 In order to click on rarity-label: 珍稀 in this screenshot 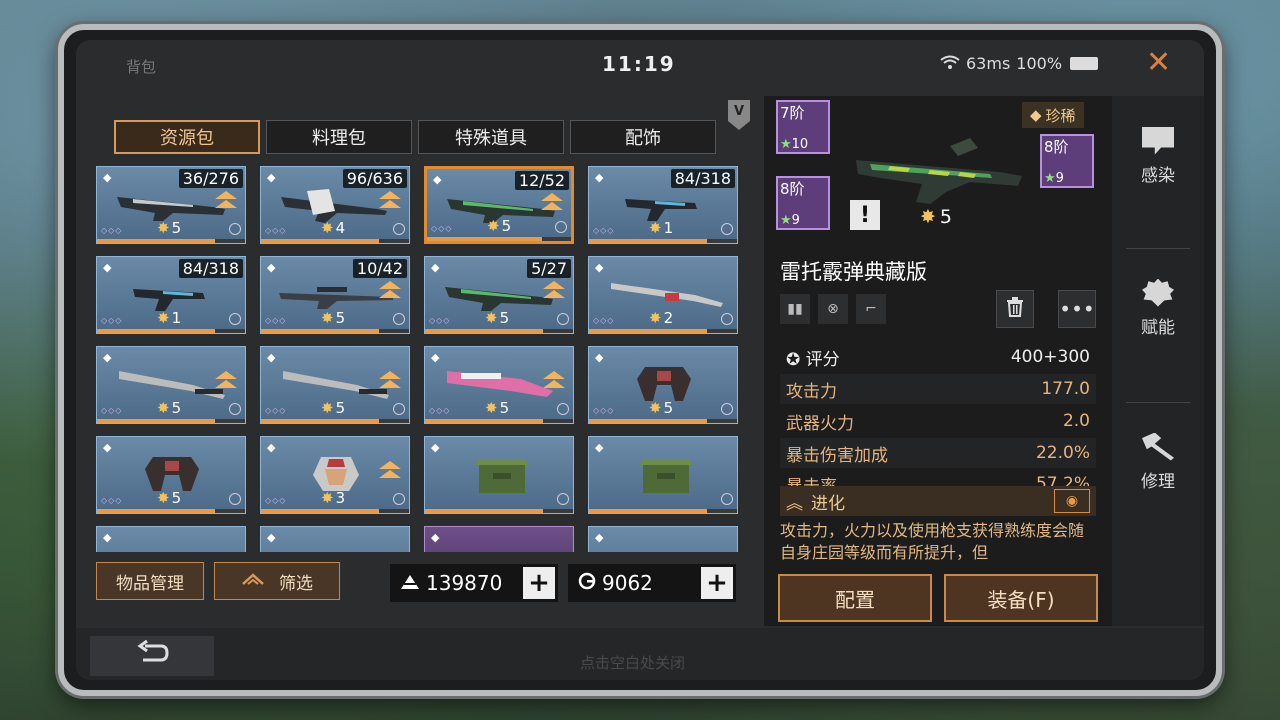, I will do `click(1060, 115)`.